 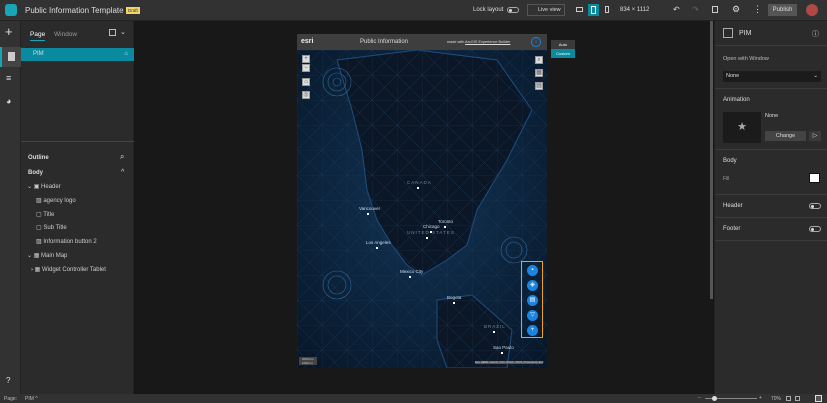 What do you see at coordinates (563, 44) in the screenshot?
I see `size-auto-option: Auto` at bounding box center [563, 44].